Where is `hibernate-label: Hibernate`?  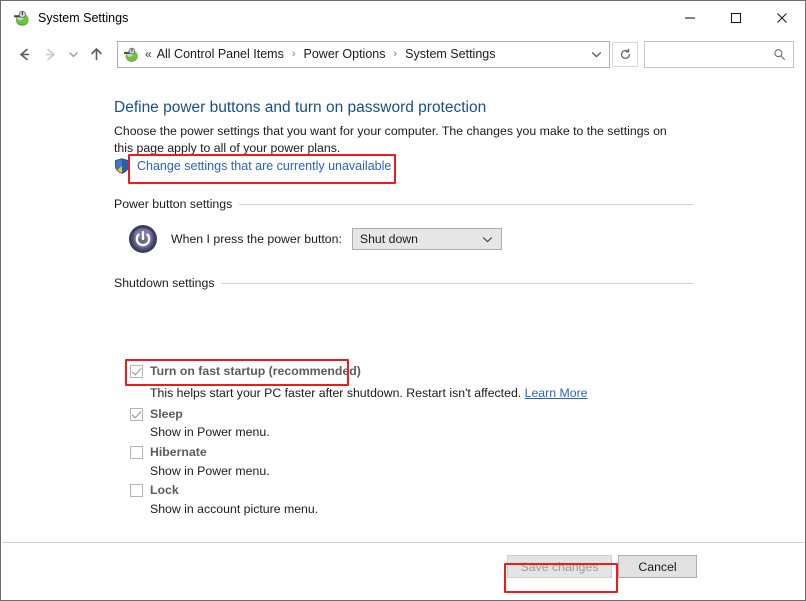
hibernate-label: Hibernate is located at coordinates (178, 452).